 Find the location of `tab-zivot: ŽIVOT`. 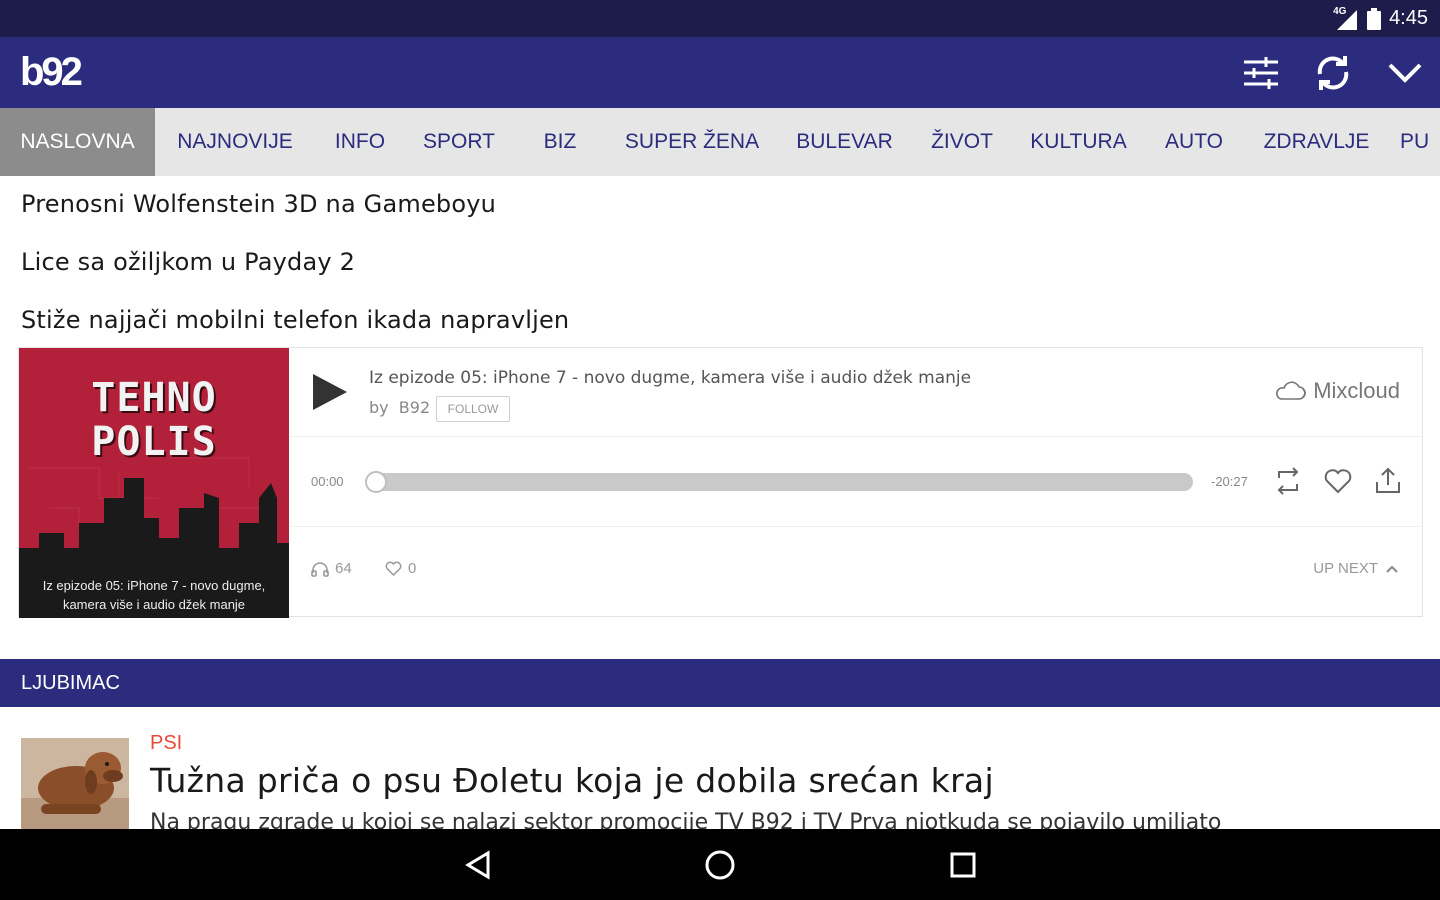

tab-zivot: ŽIVOT is located at coordinates (962, 142).